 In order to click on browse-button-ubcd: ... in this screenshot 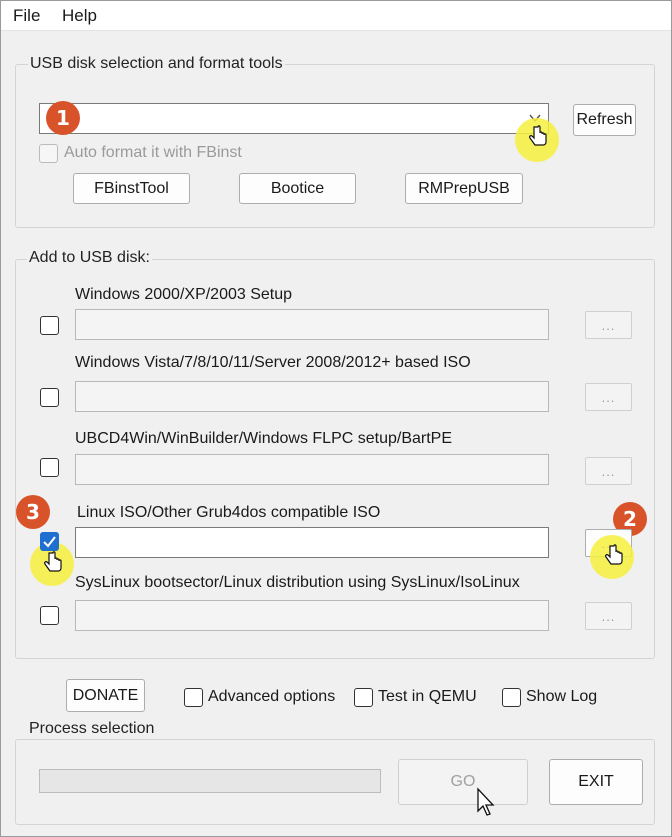, I will do `click(608, 471)`.